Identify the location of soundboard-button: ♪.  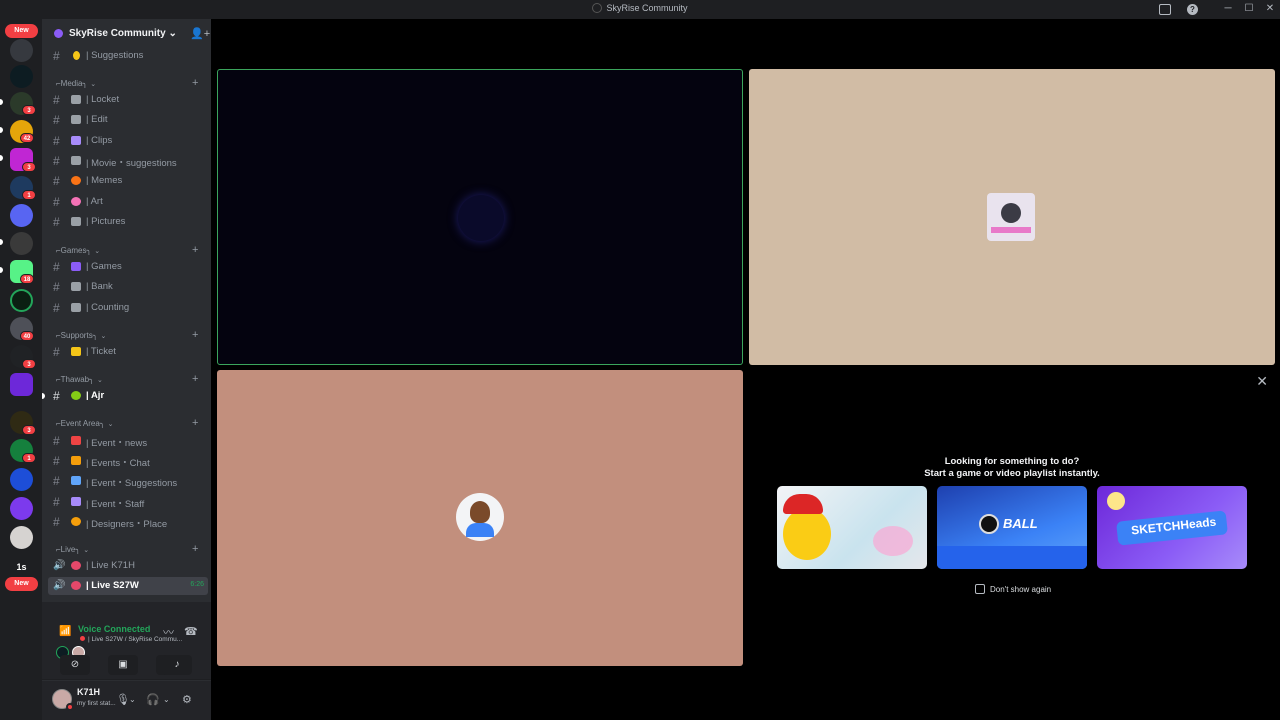
(177, 665).